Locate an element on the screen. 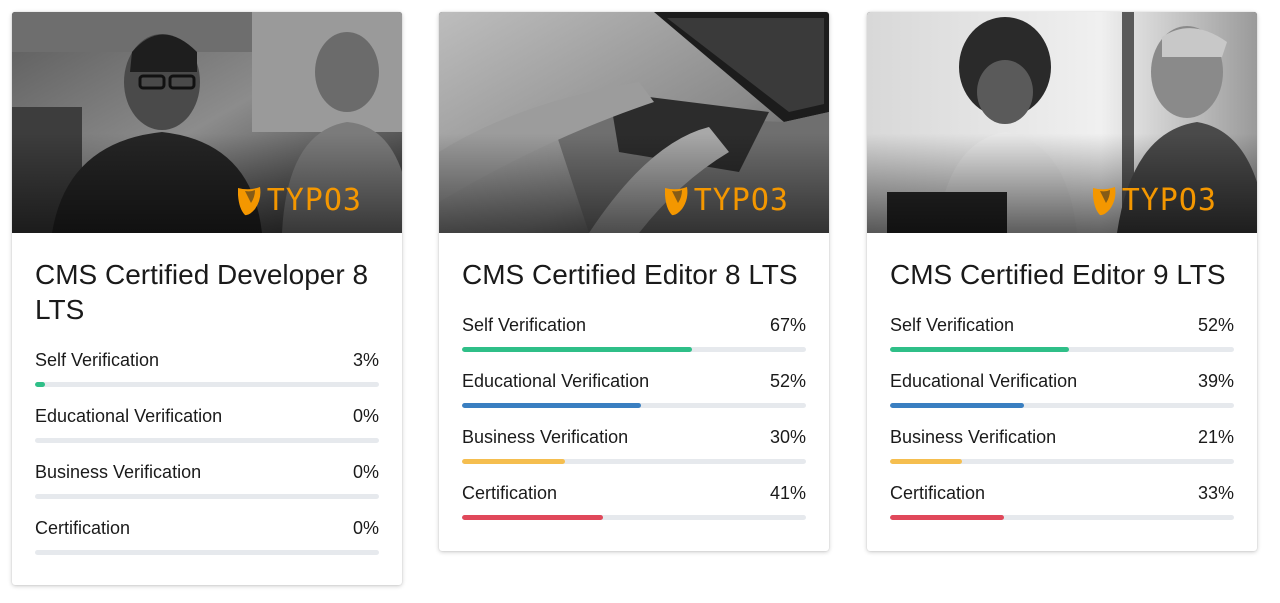 Image resolution: width=1280 pixels, height=603 pixels. progress-business-verification: Business Verification 30% is located at coordinates (634, 454).